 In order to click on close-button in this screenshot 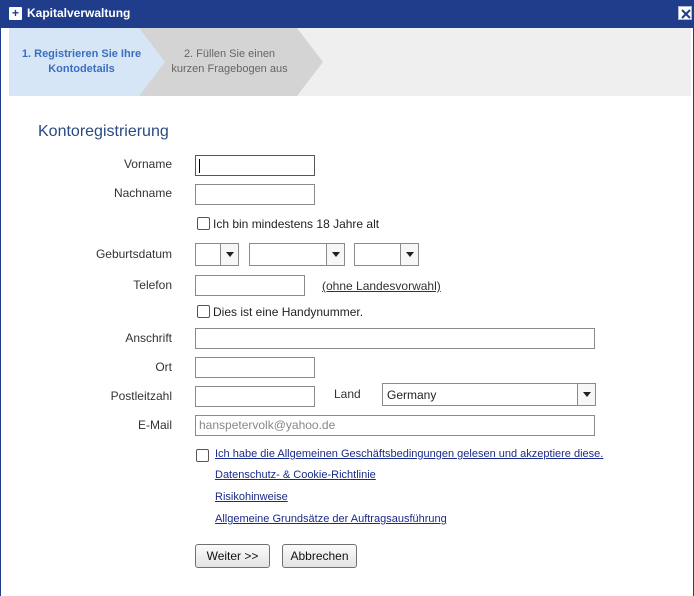, I will do `click(685, 13)`.